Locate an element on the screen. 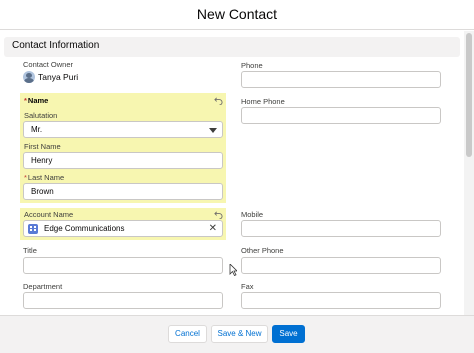 This screenshot has width=474, height=353. department-input is located at coordinates (123, 300).